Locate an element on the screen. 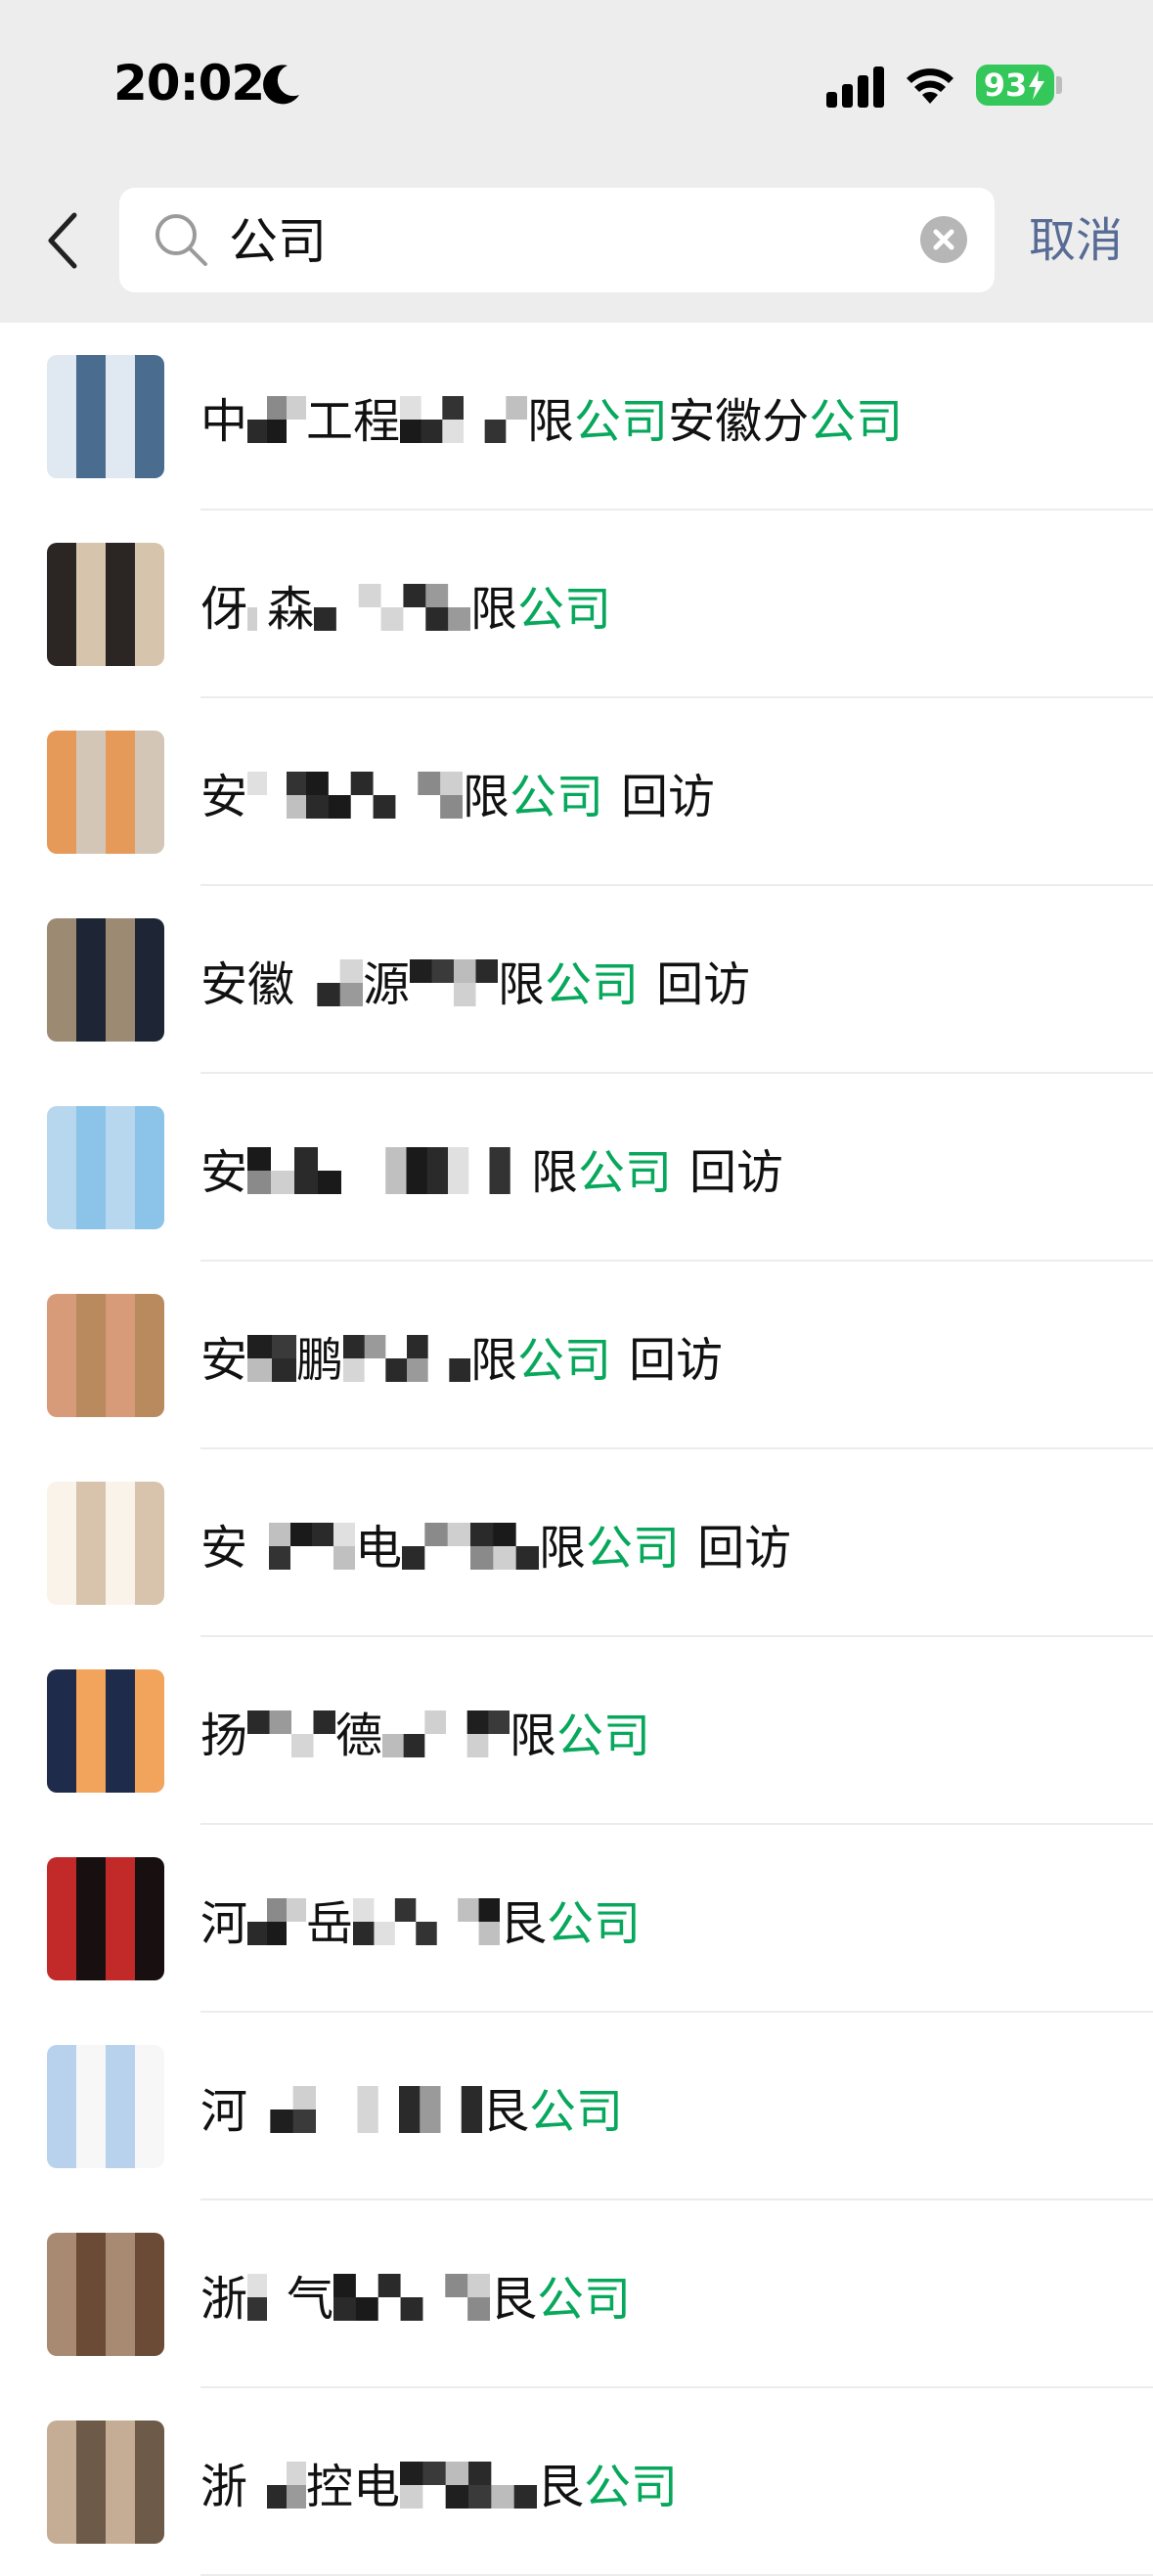 Image resolution: width=1153 pixels, height=2576 pixels. result-row: 河 岳 艮公司 is located at coordinates (576, 1919).